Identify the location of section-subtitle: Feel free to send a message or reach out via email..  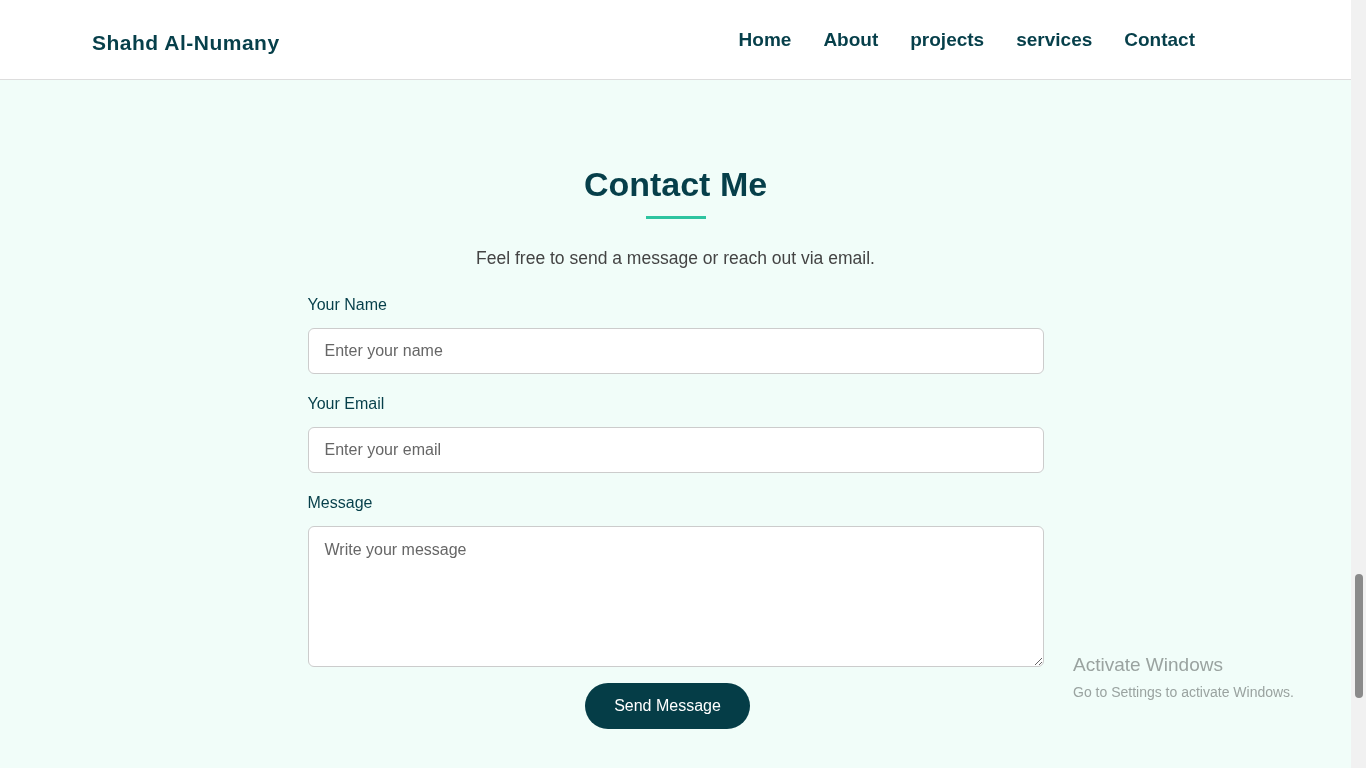
(675, 258).